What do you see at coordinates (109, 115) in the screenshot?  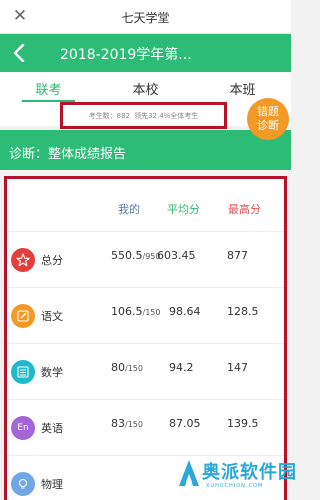 I see `examinee-count: 考生数：882` at bounding box center [109, 115].